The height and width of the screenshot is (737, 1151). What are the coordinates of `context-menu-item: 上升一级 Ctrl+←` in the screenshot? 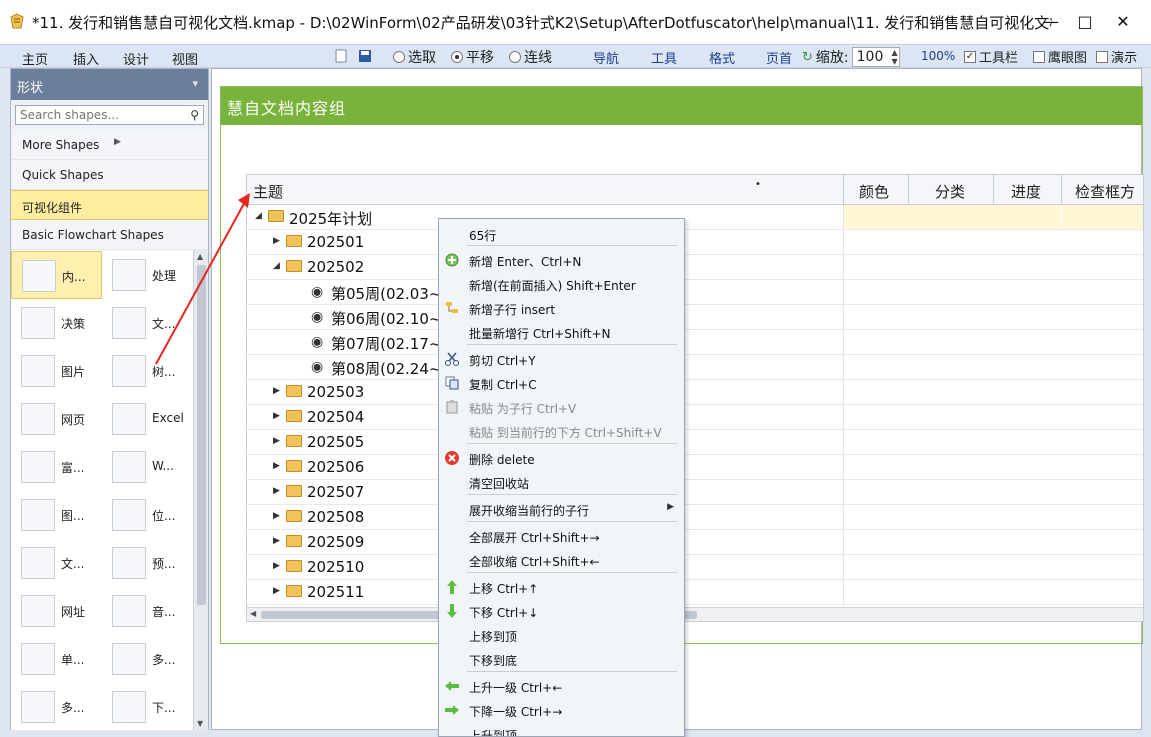 It's located at (561, 686).